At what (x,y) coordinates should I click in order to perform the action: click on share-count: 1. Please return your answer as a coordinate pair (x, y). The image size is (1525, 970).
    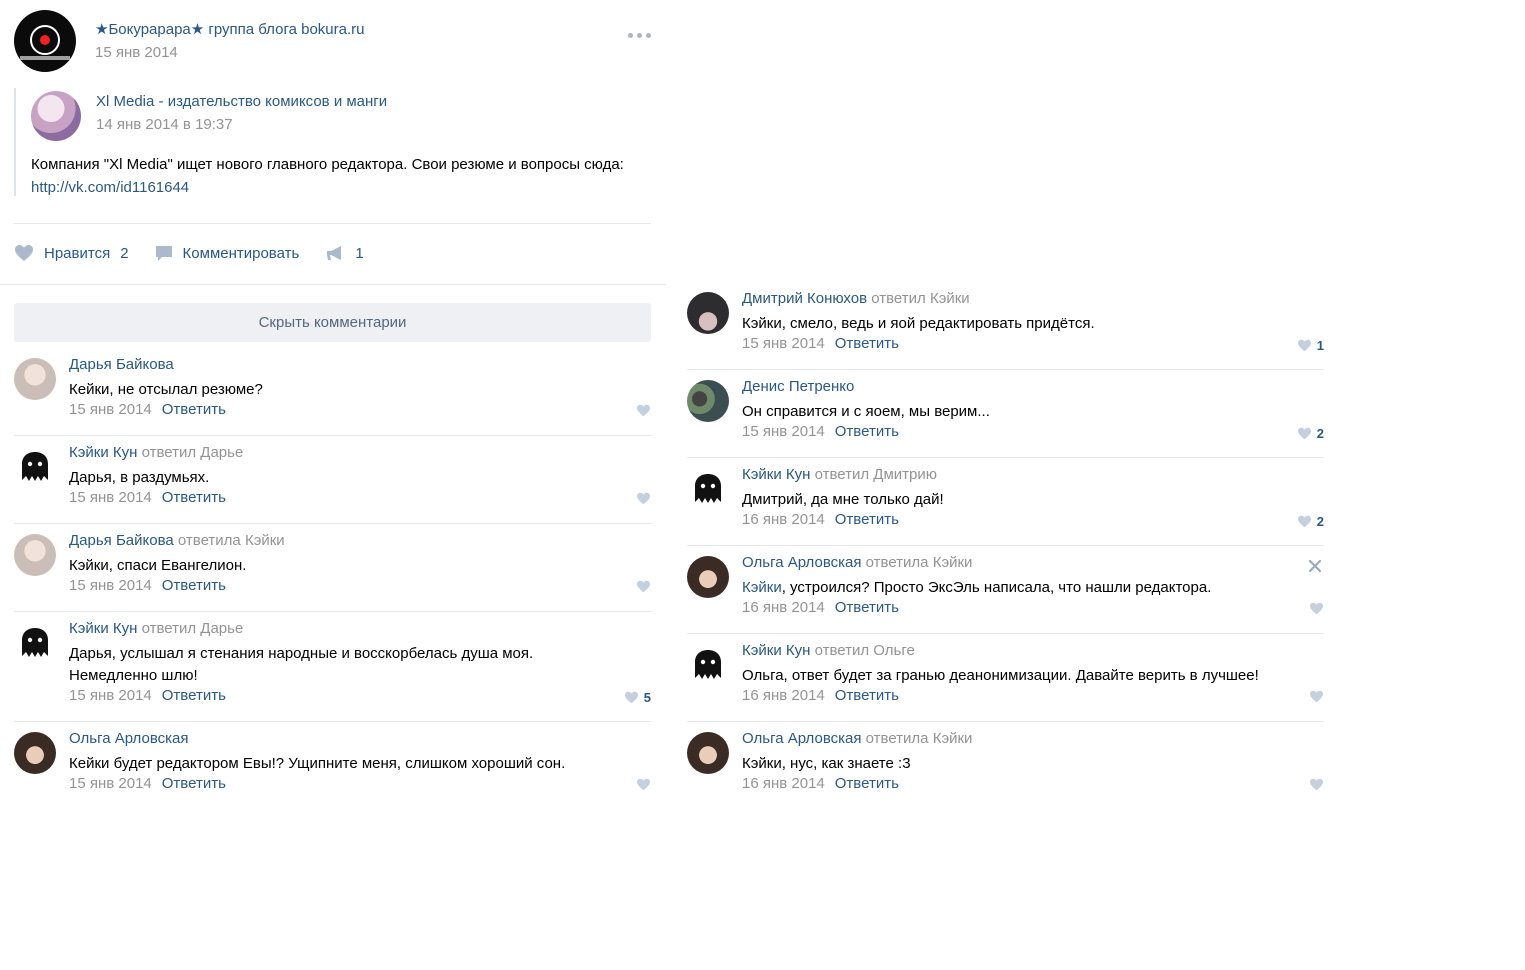
    Looking at the image, I should click on (359, 253).